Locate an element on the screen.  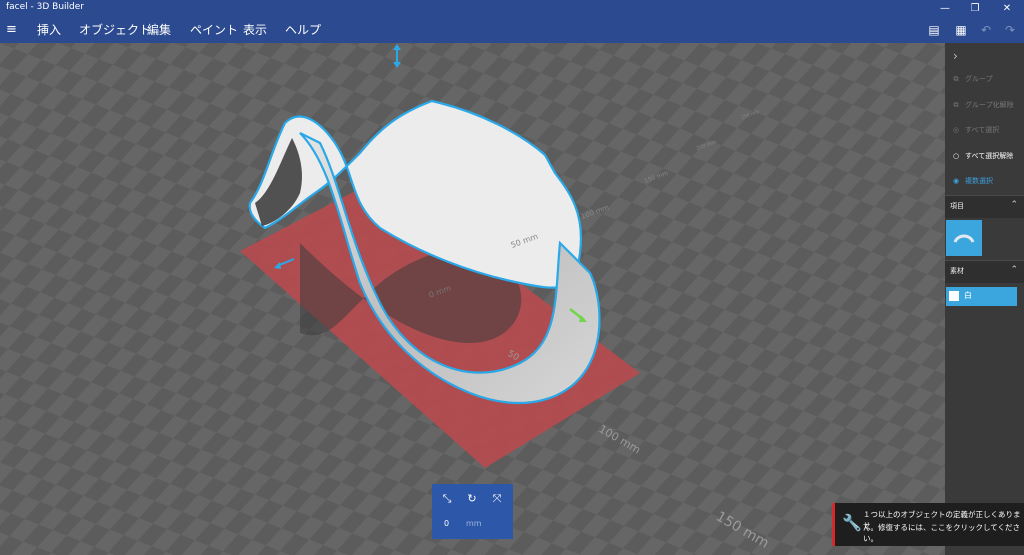
window-title: facel - 3D Builder is located at coordinates (45, 7).